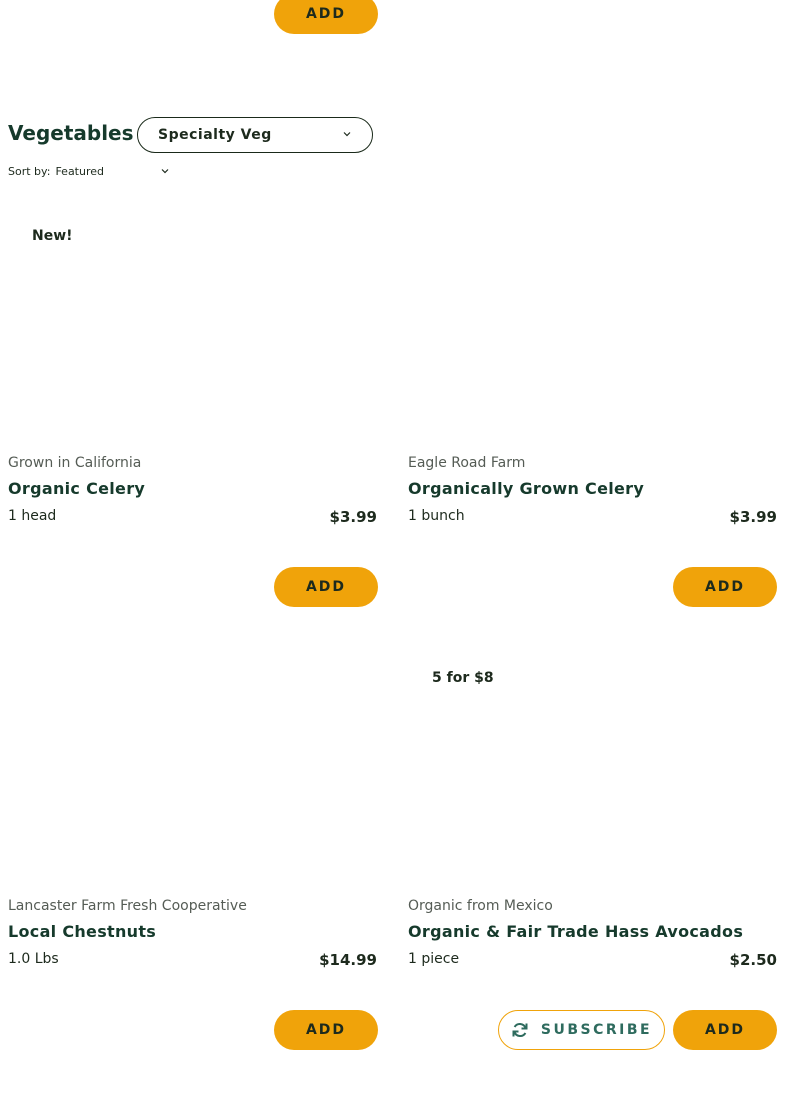  Describe the element at coordinates (436, 516) in the screenshot. I see `product-unit: 1 bunch` at that location.